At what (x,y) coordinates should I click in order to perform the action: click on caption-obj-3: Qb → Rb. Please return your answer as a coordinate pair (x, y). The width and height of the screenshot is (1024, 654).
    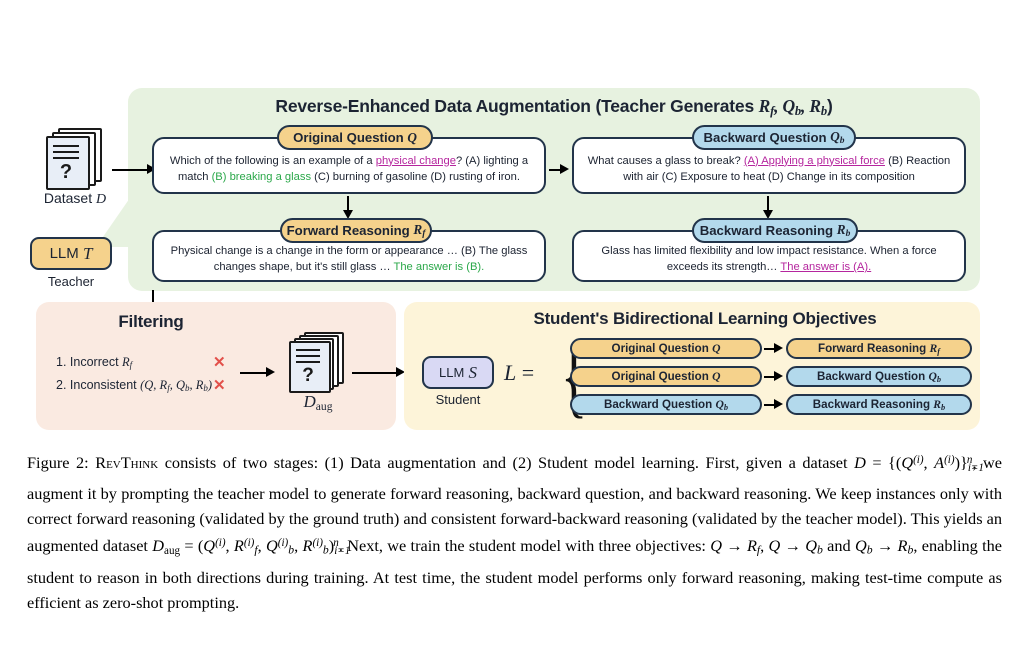
    Looking at the image, I should click on (884, 546).